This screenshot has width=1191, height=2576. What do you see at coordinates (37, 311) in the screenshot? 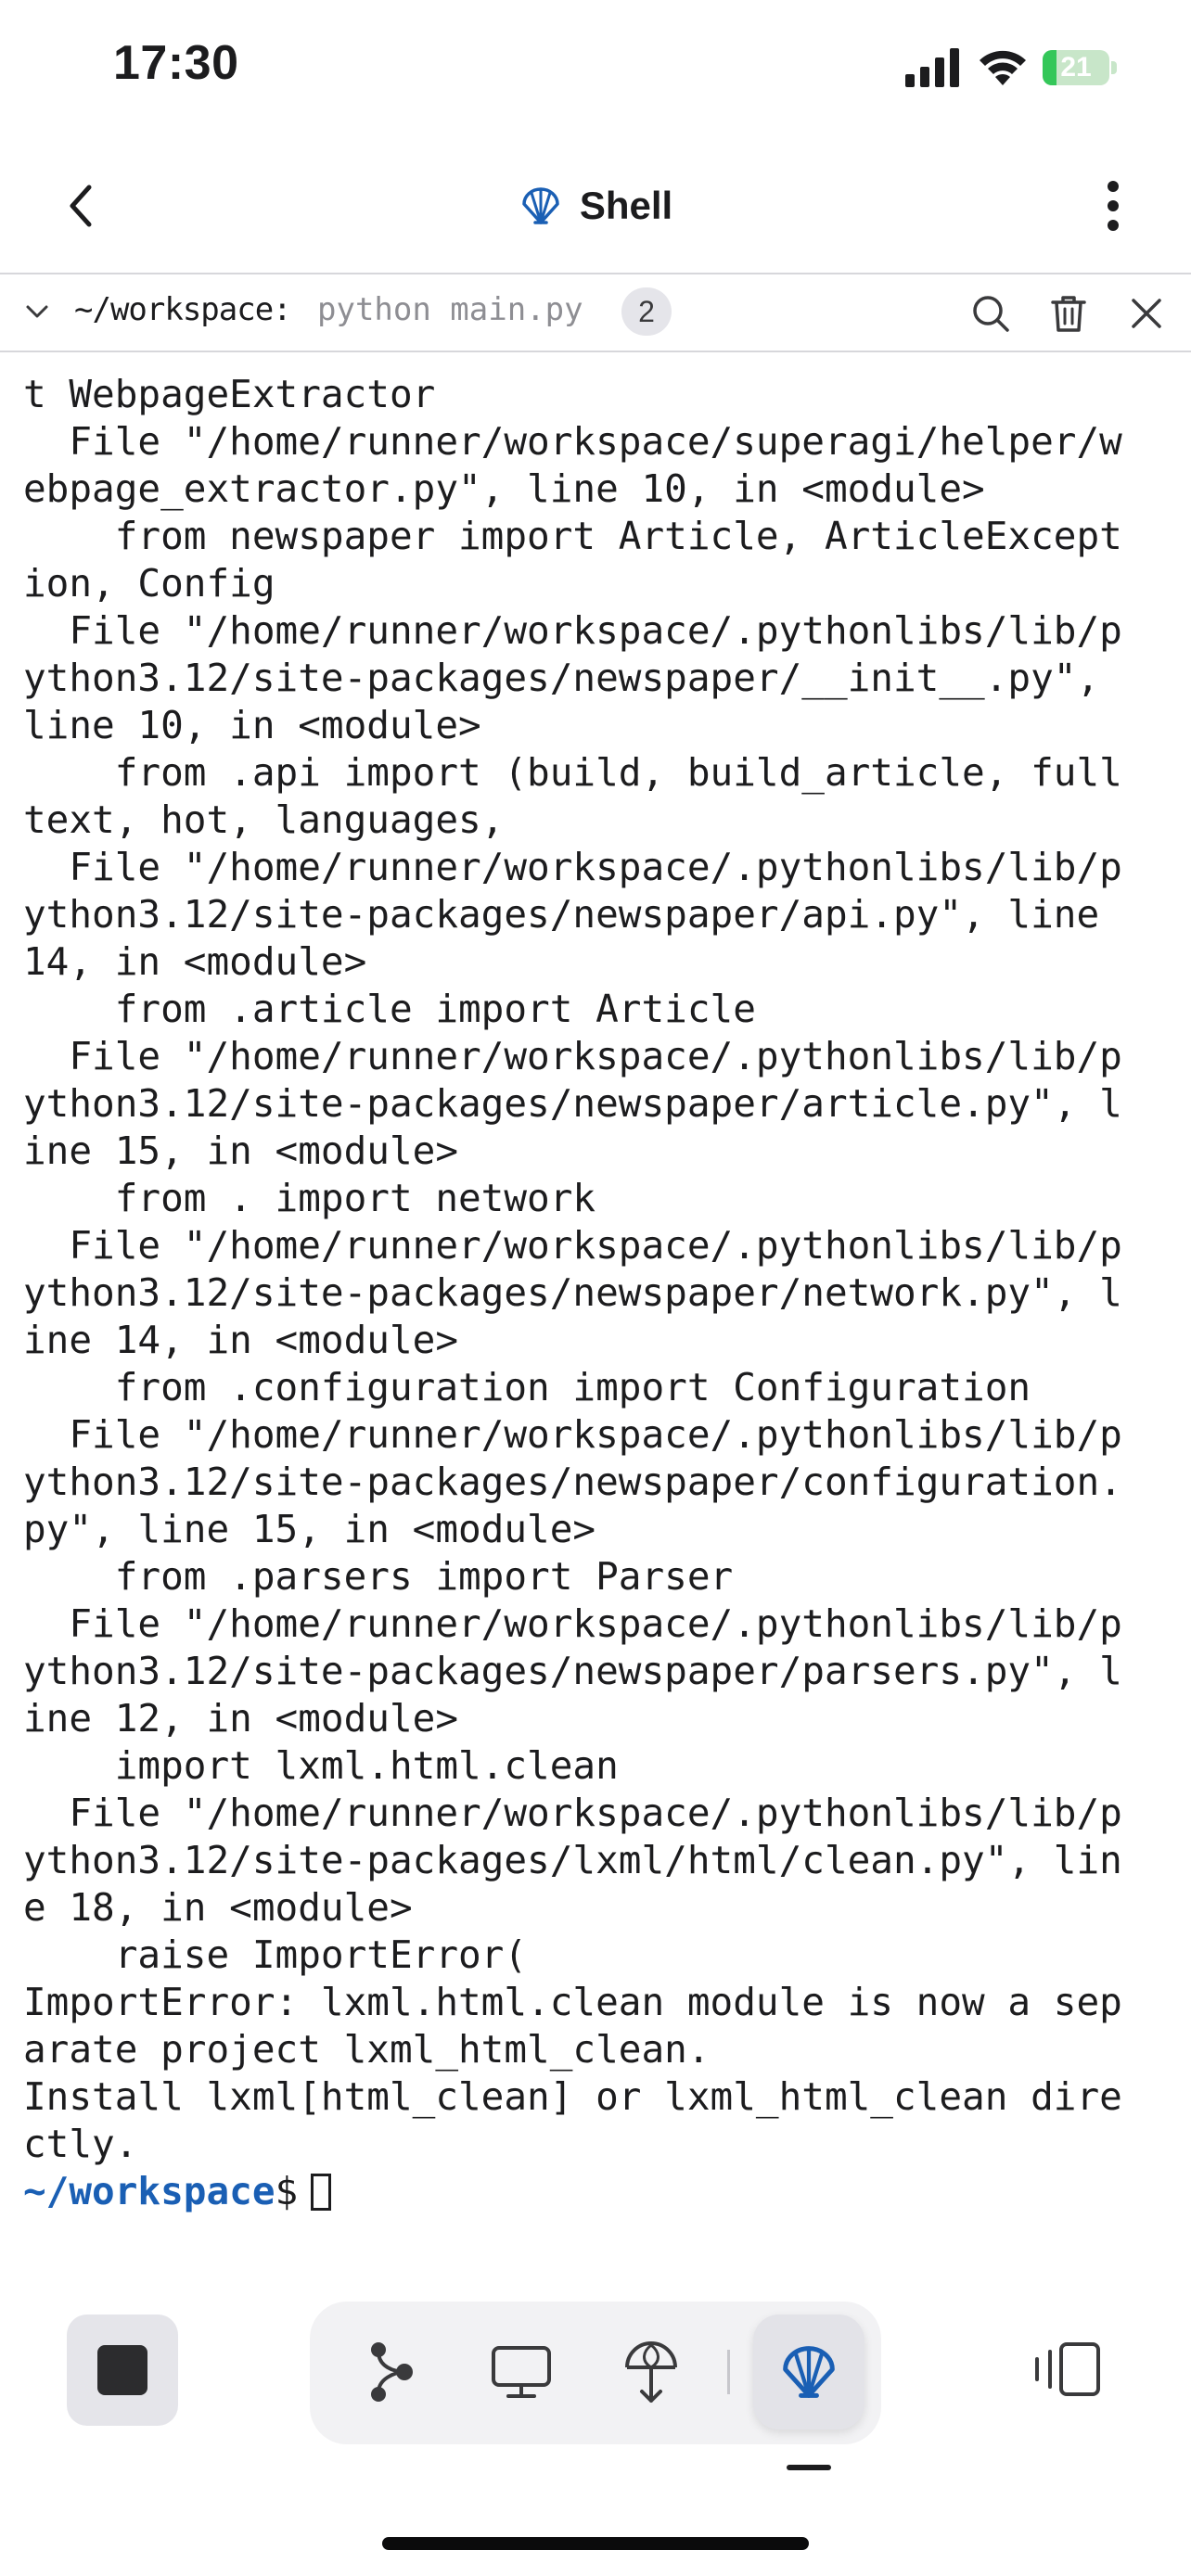
I see `chevron-down-icon` at bounding box center [37, 311].